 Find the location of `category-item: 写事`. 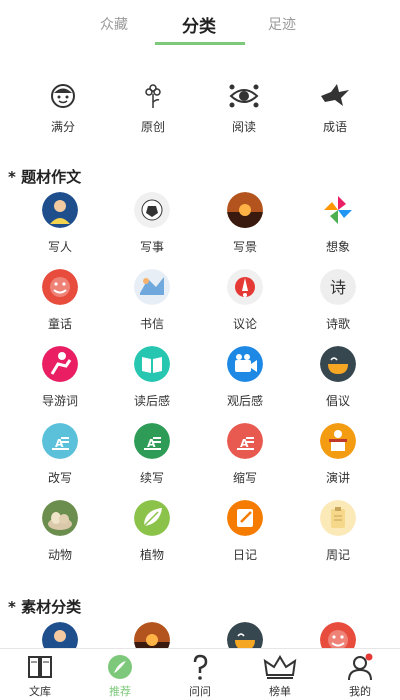

category-item: 写事 is located at coordinates (152, 223).